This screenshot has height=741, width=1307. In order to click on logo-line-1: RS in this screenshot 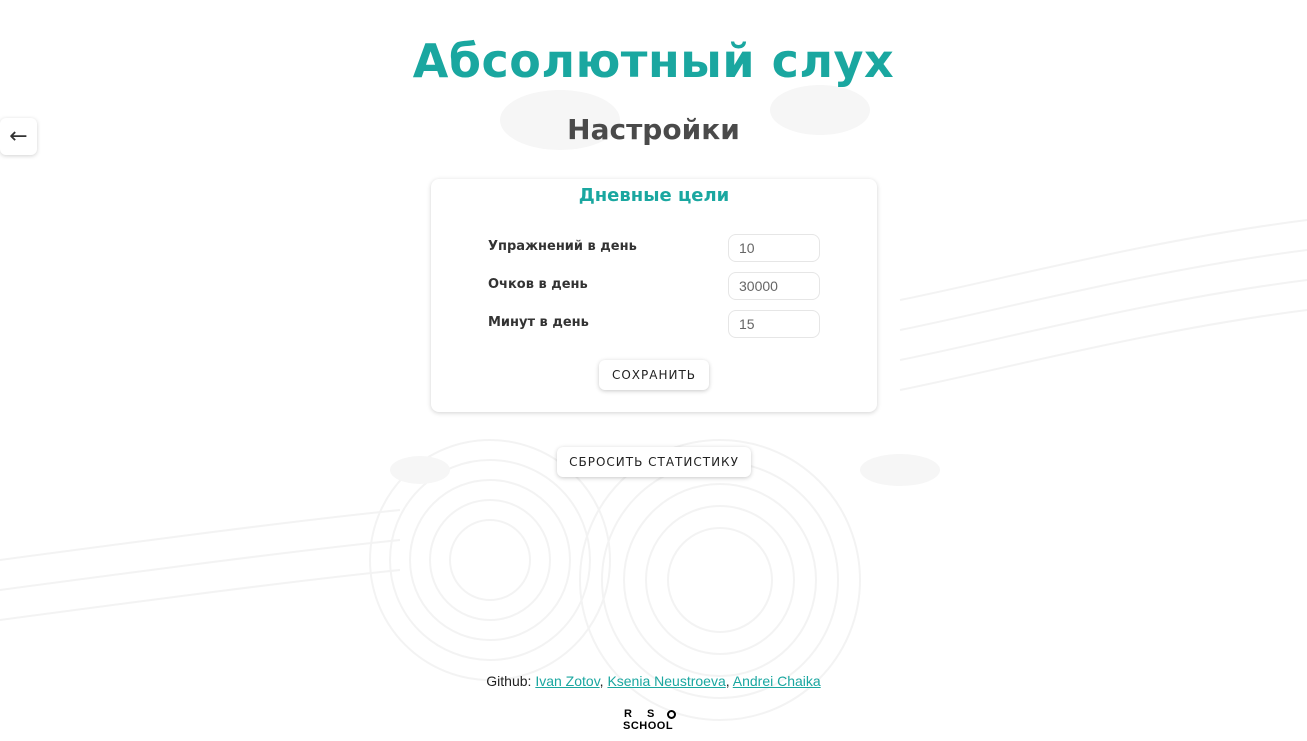, I will do `click(647, 714)`.